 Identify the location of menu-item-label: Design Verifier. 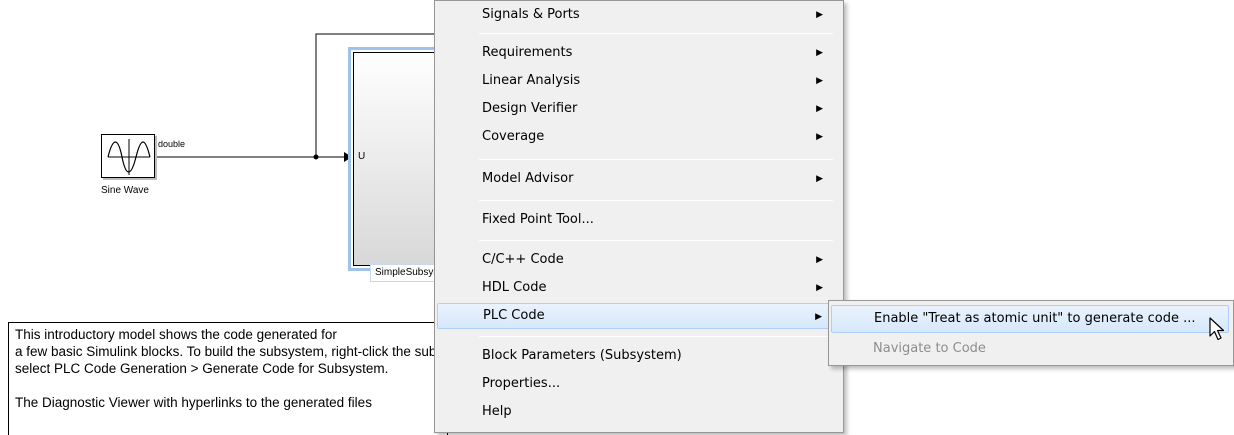
(530, 108).